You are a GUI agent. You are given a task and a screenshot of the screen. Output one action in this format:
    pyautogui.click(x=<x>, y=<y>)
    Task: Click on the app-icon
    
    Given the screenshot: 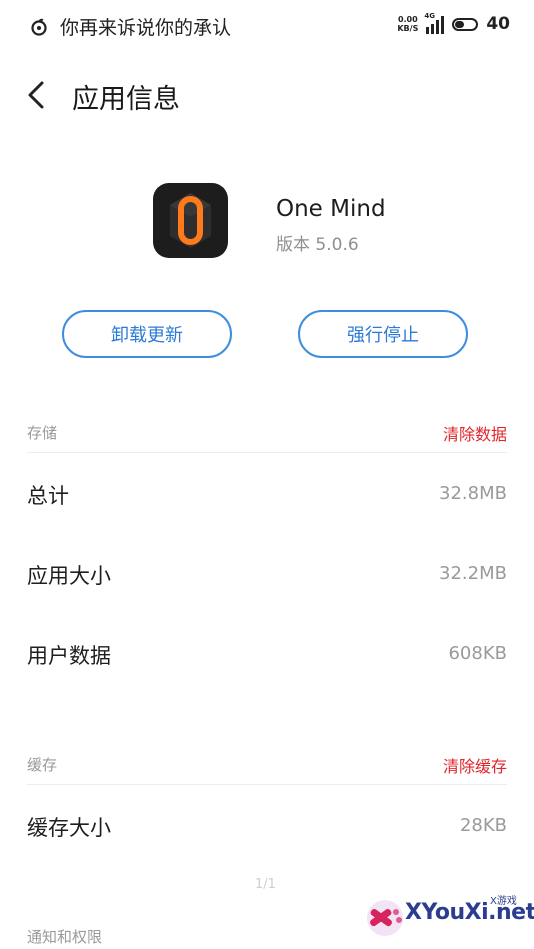 What is the action you would take?
    pyautogui.click(x=190, y=220)
    